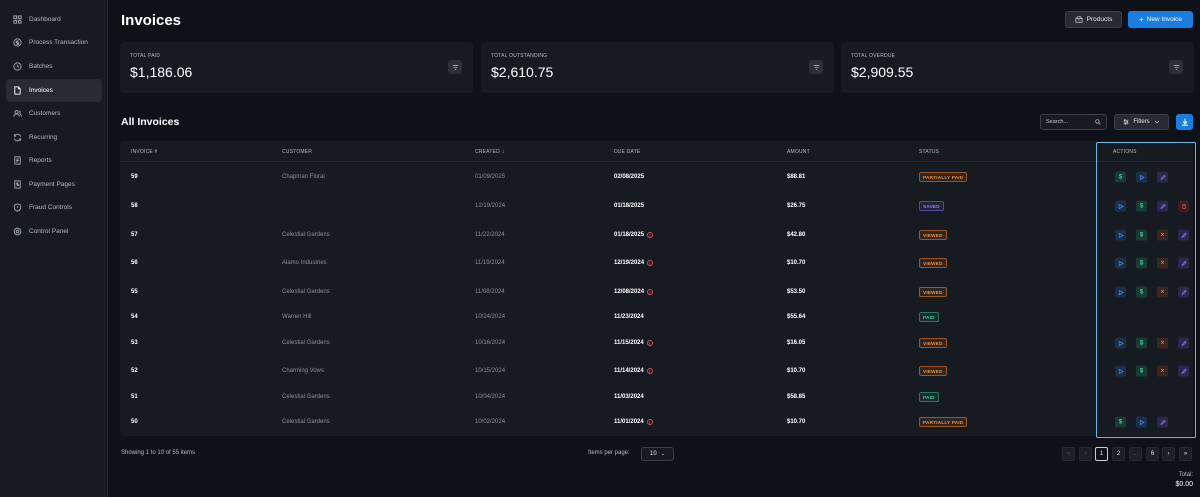 Image resolution: width=1200 pixels, height=497 pixels. I want to click on status-badge: PARTIALLY PAID, so click(943, 177).